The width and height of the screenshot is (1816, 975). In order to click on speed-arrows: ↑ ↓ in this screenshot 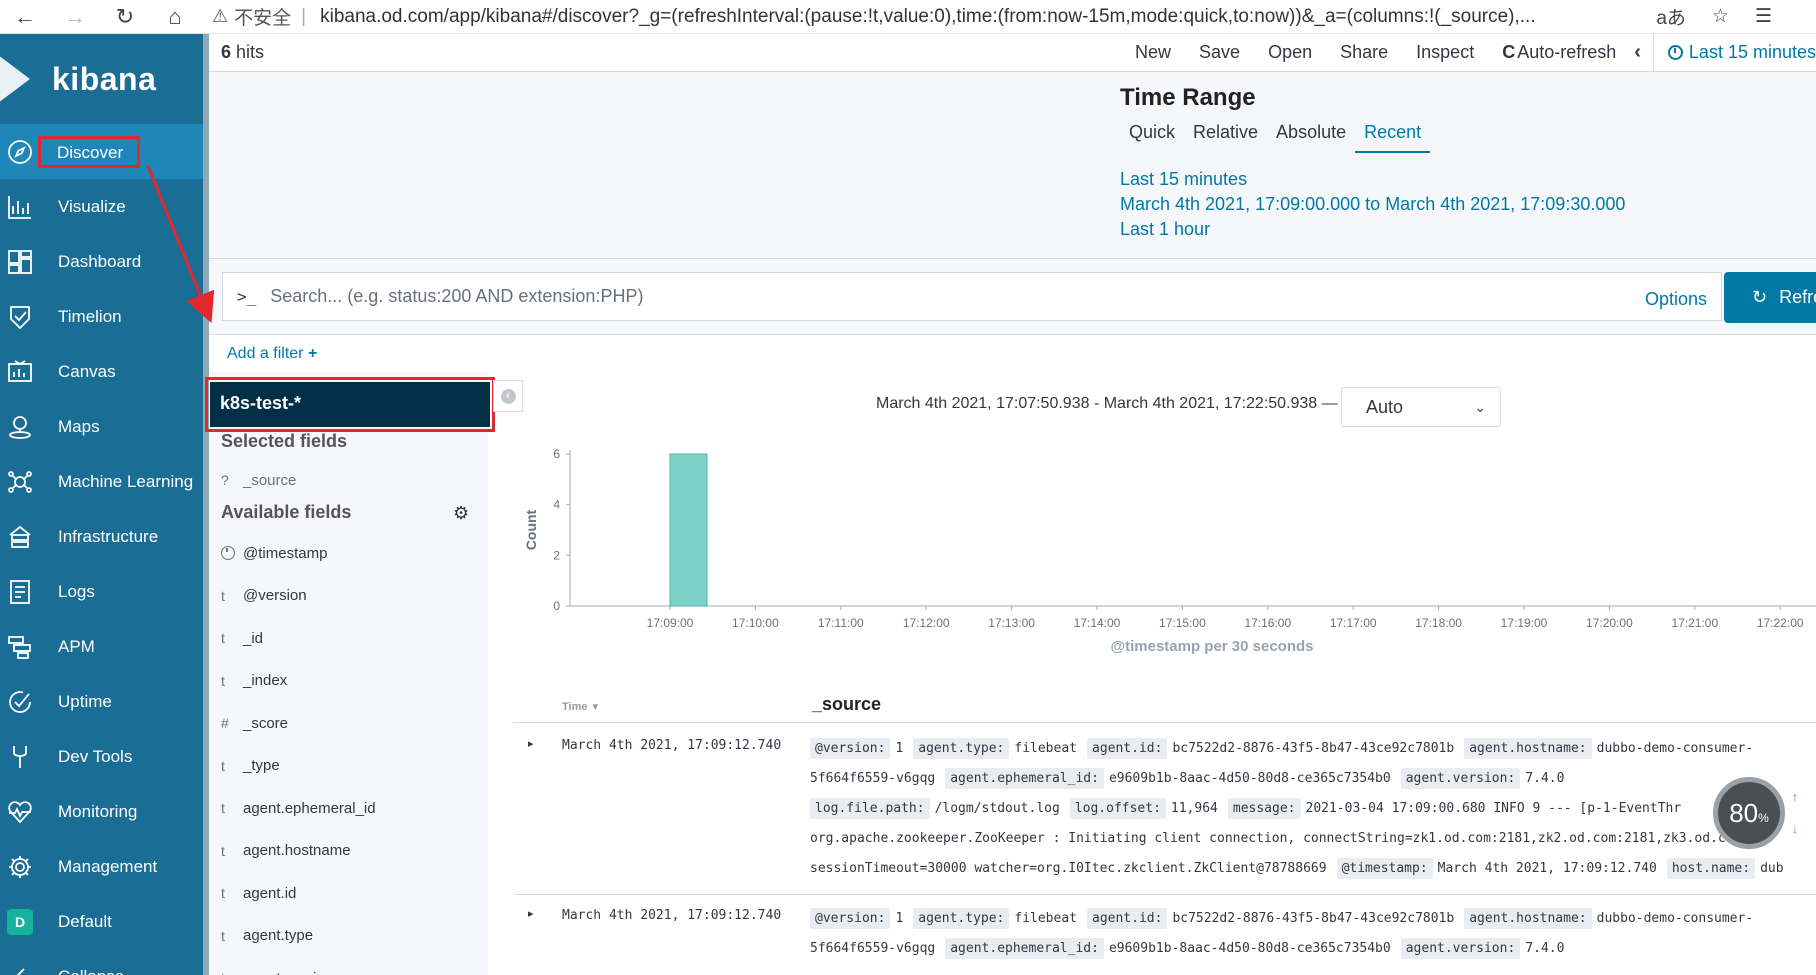, I will do `click(1795, 813)`.